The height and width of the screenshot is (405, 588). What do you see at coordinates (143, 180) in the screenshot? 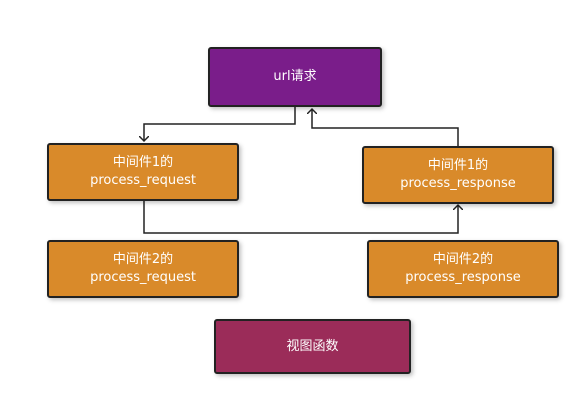
I see `mw1-request-line2: process_request` at bounding box center [143, 180].